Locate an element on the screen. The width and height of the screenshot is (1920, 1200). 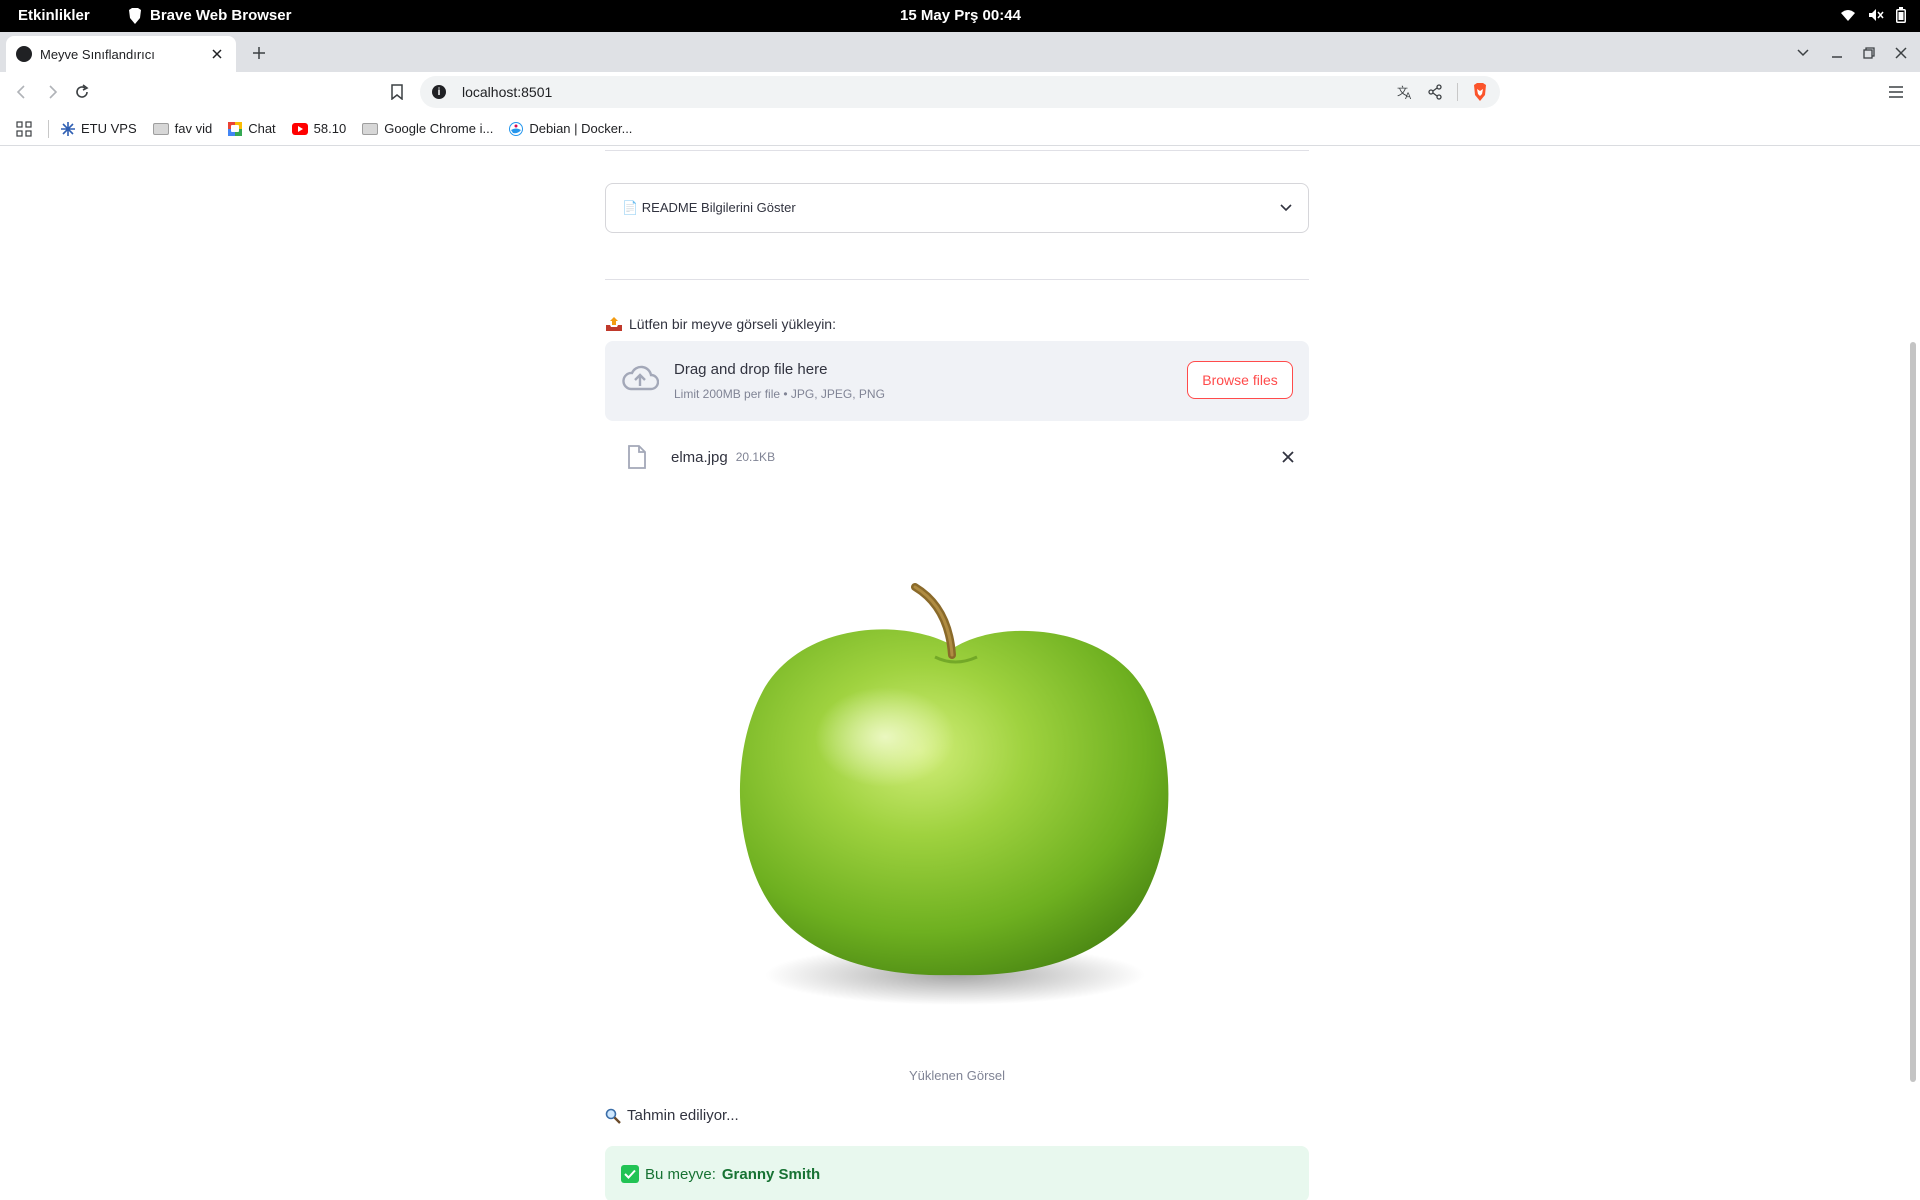
hamburger-icon is located at coordinates (1896, 92).